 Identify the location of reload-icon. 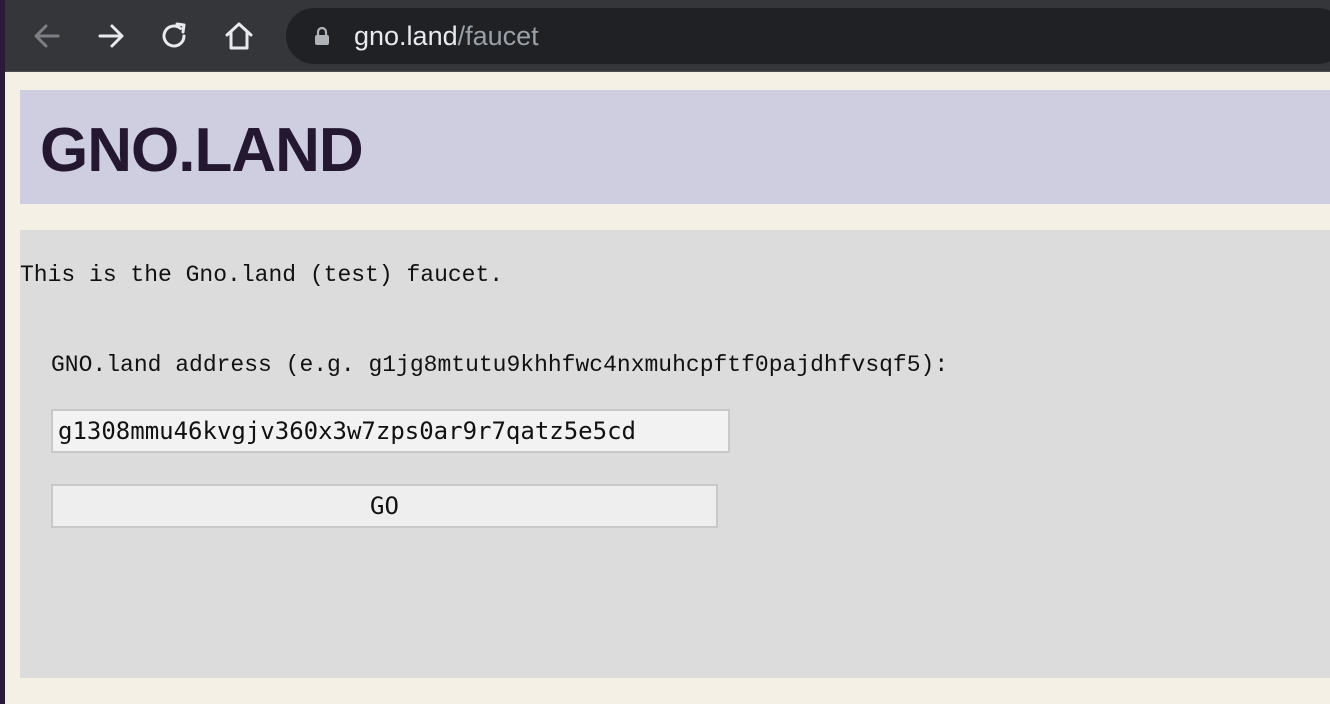
(174, 35).